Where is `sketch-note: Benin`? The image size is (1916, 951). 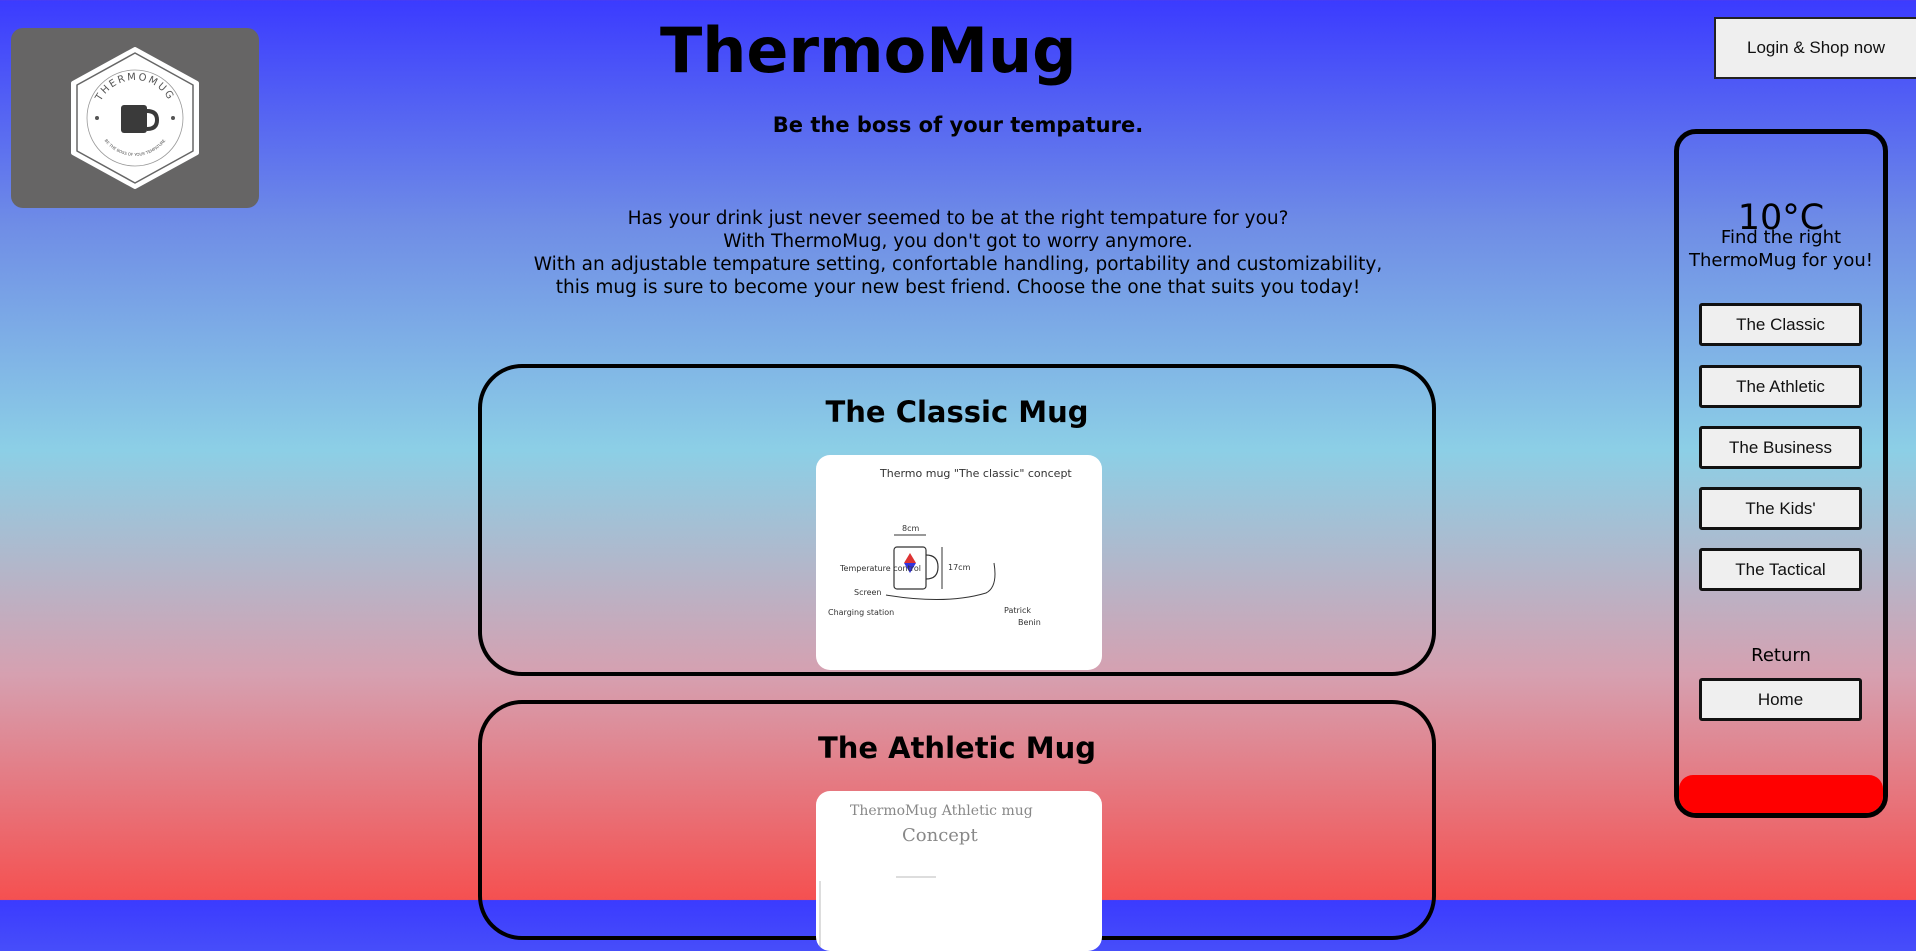 sketch-note: Benin is located at coordinates (1029, 622).